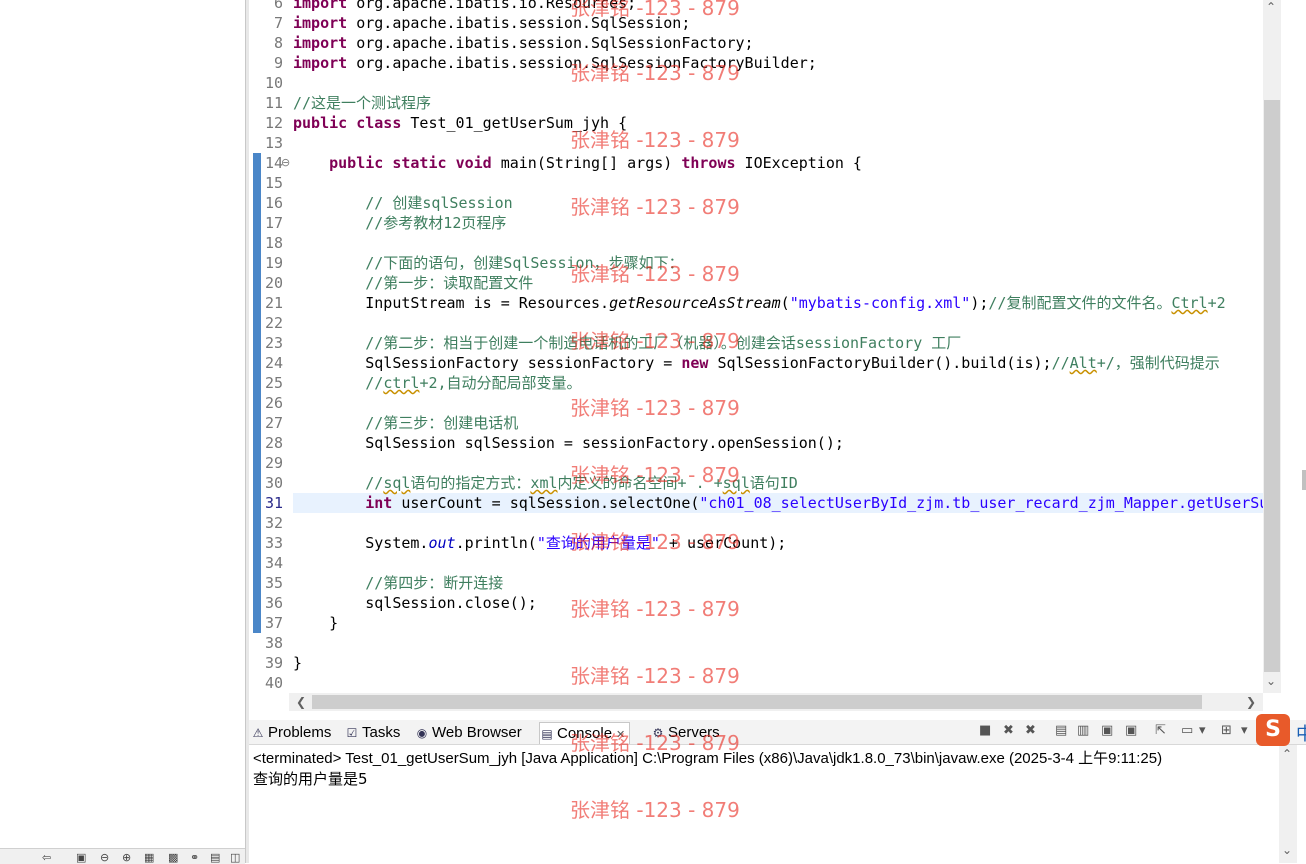 Image resolution: width=1306 pixels, height=864 pixels. What do you see at coordinates (756, 603) in the screenshot?
I see `code-line: 36 sqlSession.close();` at bounding box center [756, 603].